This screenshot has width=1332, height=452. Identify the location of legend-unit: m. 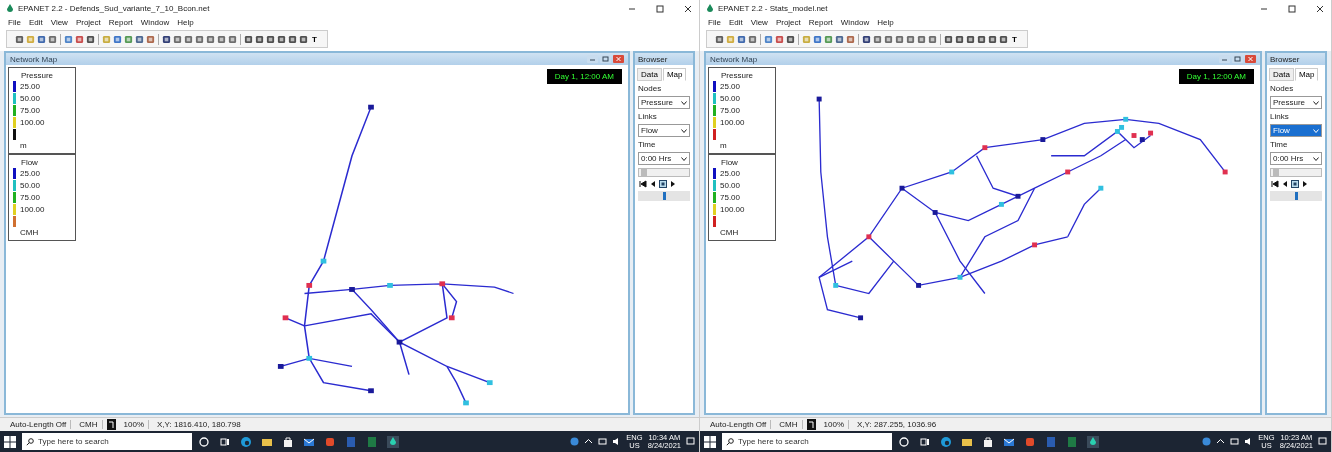
(724, 145).